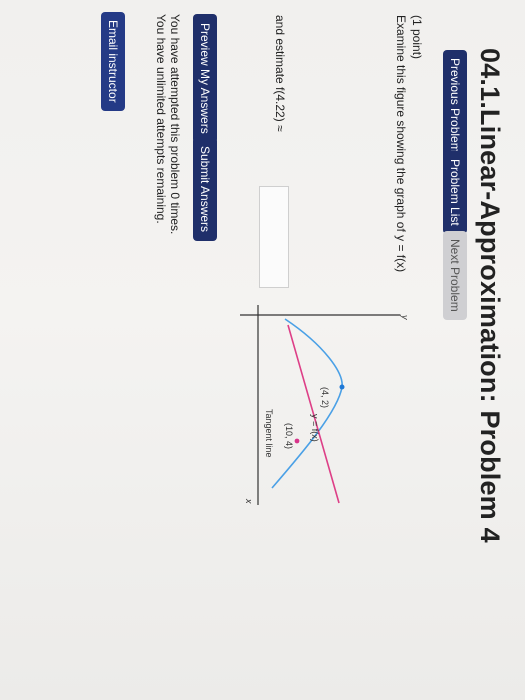  Describe the element at coordinates (455, 192) in the screenshot. I see `problem-list-button: Problem List` at that location.